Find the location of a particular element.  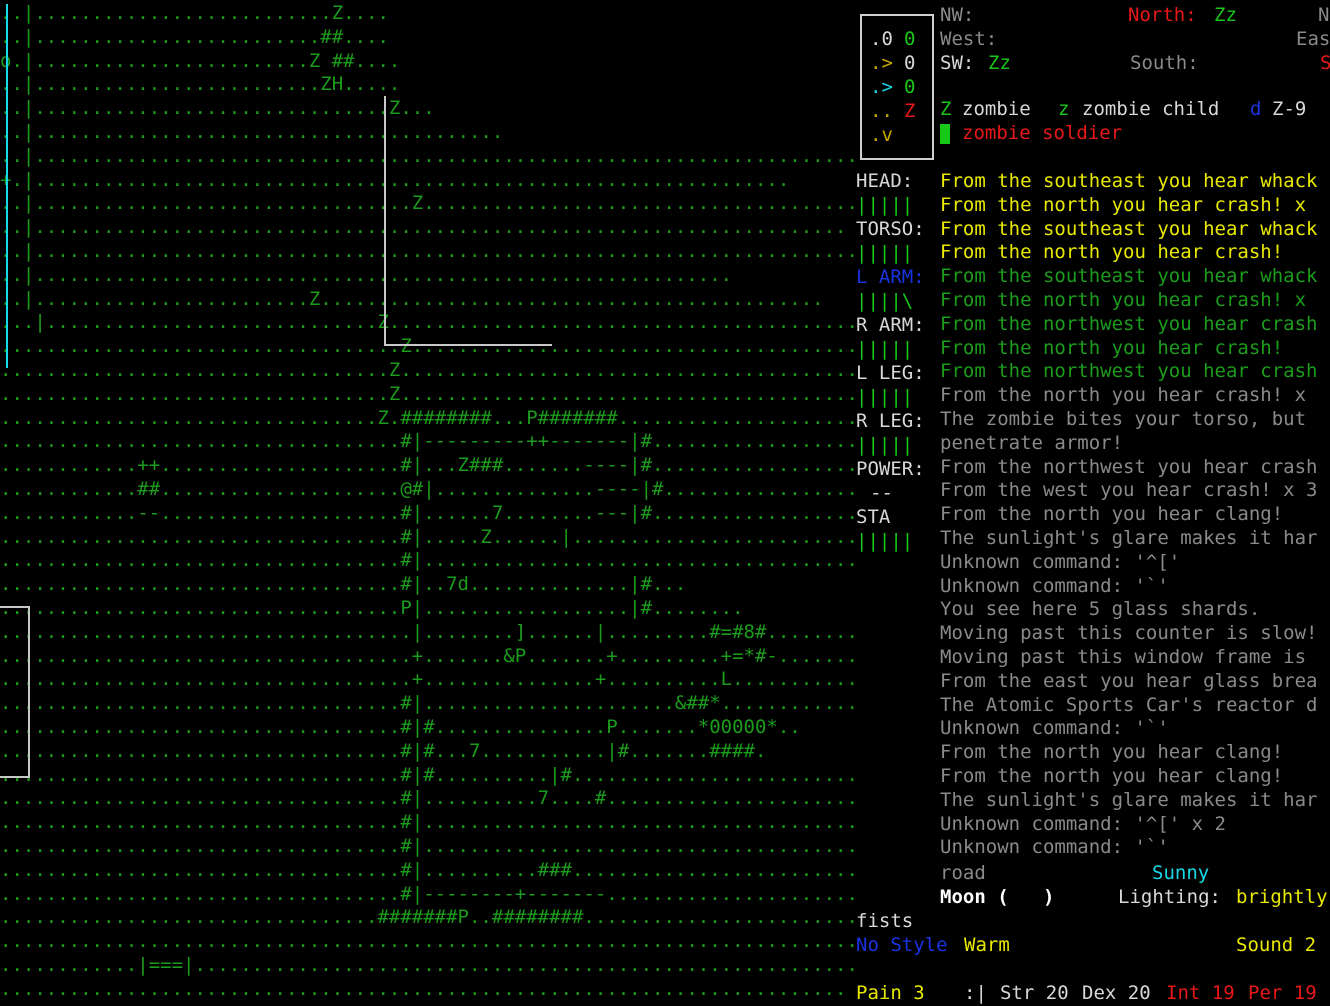

message-line: Moving past this window frame is is located at coordinates (1123, 657).